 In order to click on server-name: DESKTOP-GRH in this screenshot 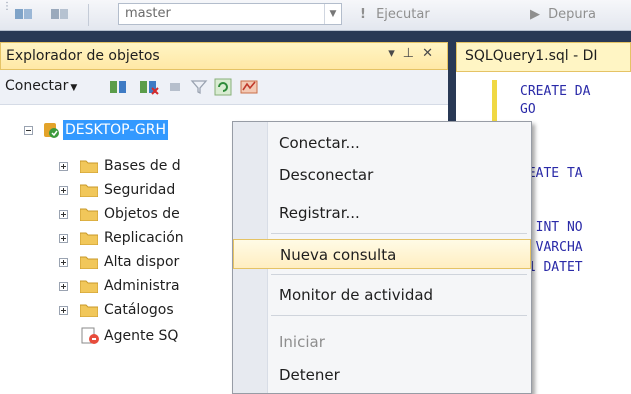, I will do `click(115, 130)`.